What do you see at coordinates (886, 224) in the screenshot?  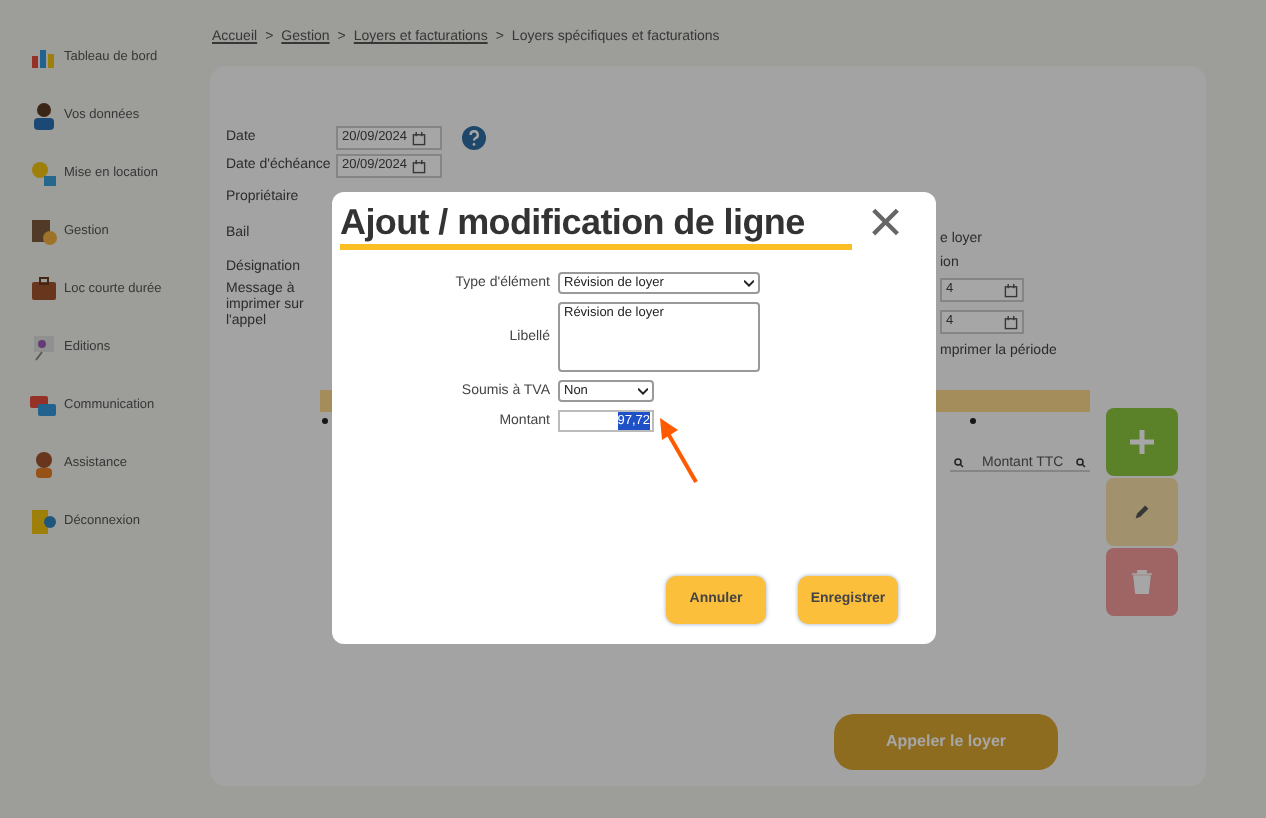 I see `close-button: ×` at bounding box center [886, 224].